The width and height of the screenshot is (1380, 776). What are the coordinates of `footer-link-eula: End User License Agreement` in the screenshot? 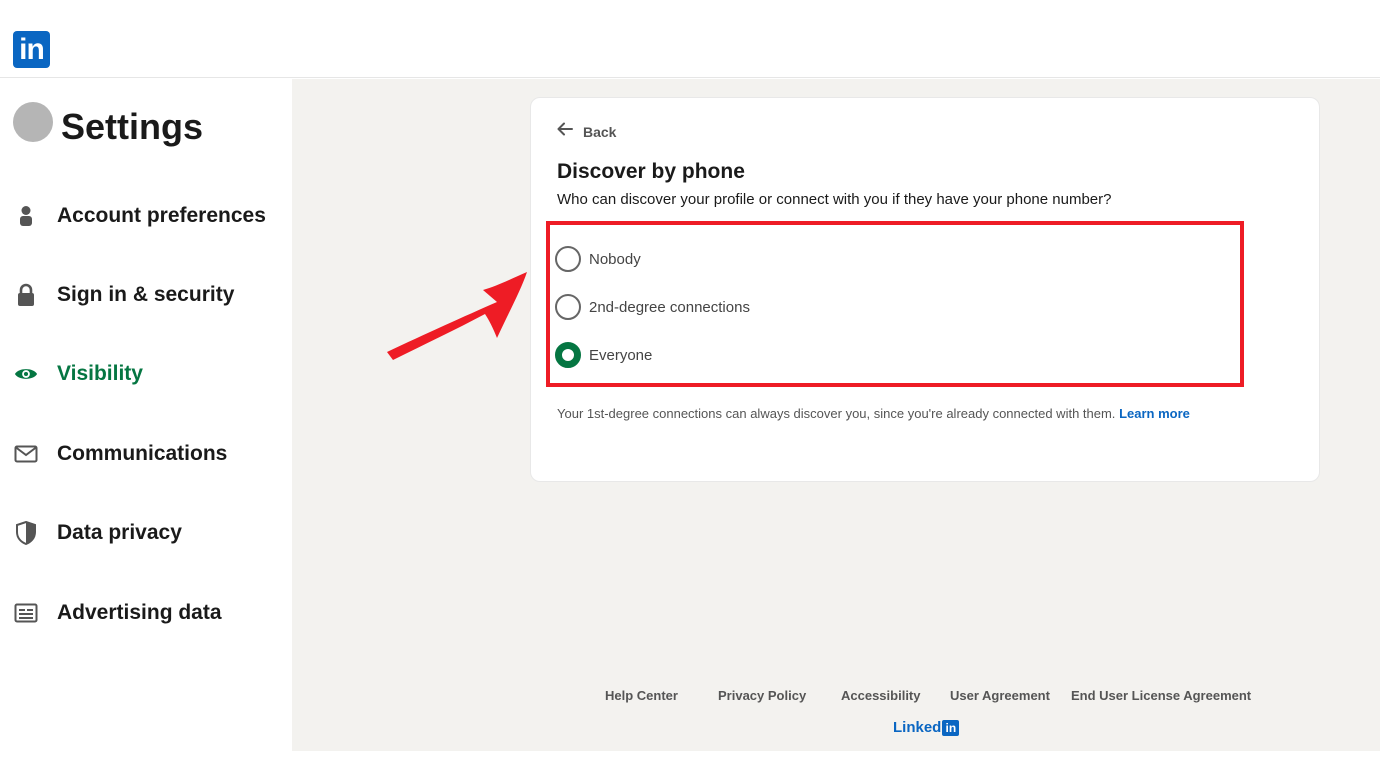 It's located at (1161, 695).